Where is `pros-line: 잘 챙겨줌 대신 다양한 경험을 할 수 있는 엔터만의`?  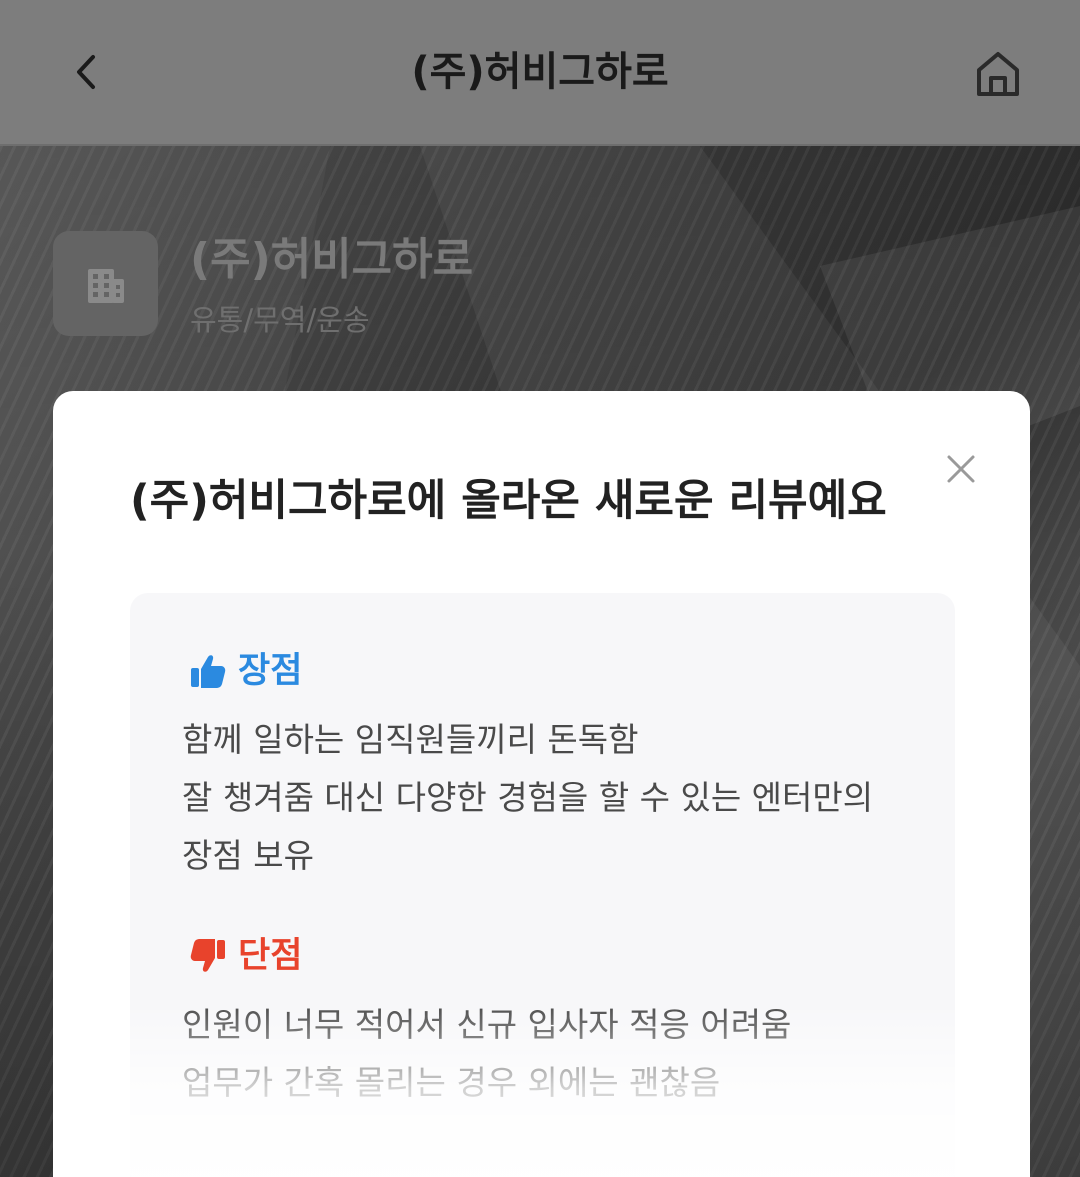
pros-line: 잘 챙겨줌 대신 다양한 경험을 할 수 있는 엔터만의 is located at coordinates (528, 797).